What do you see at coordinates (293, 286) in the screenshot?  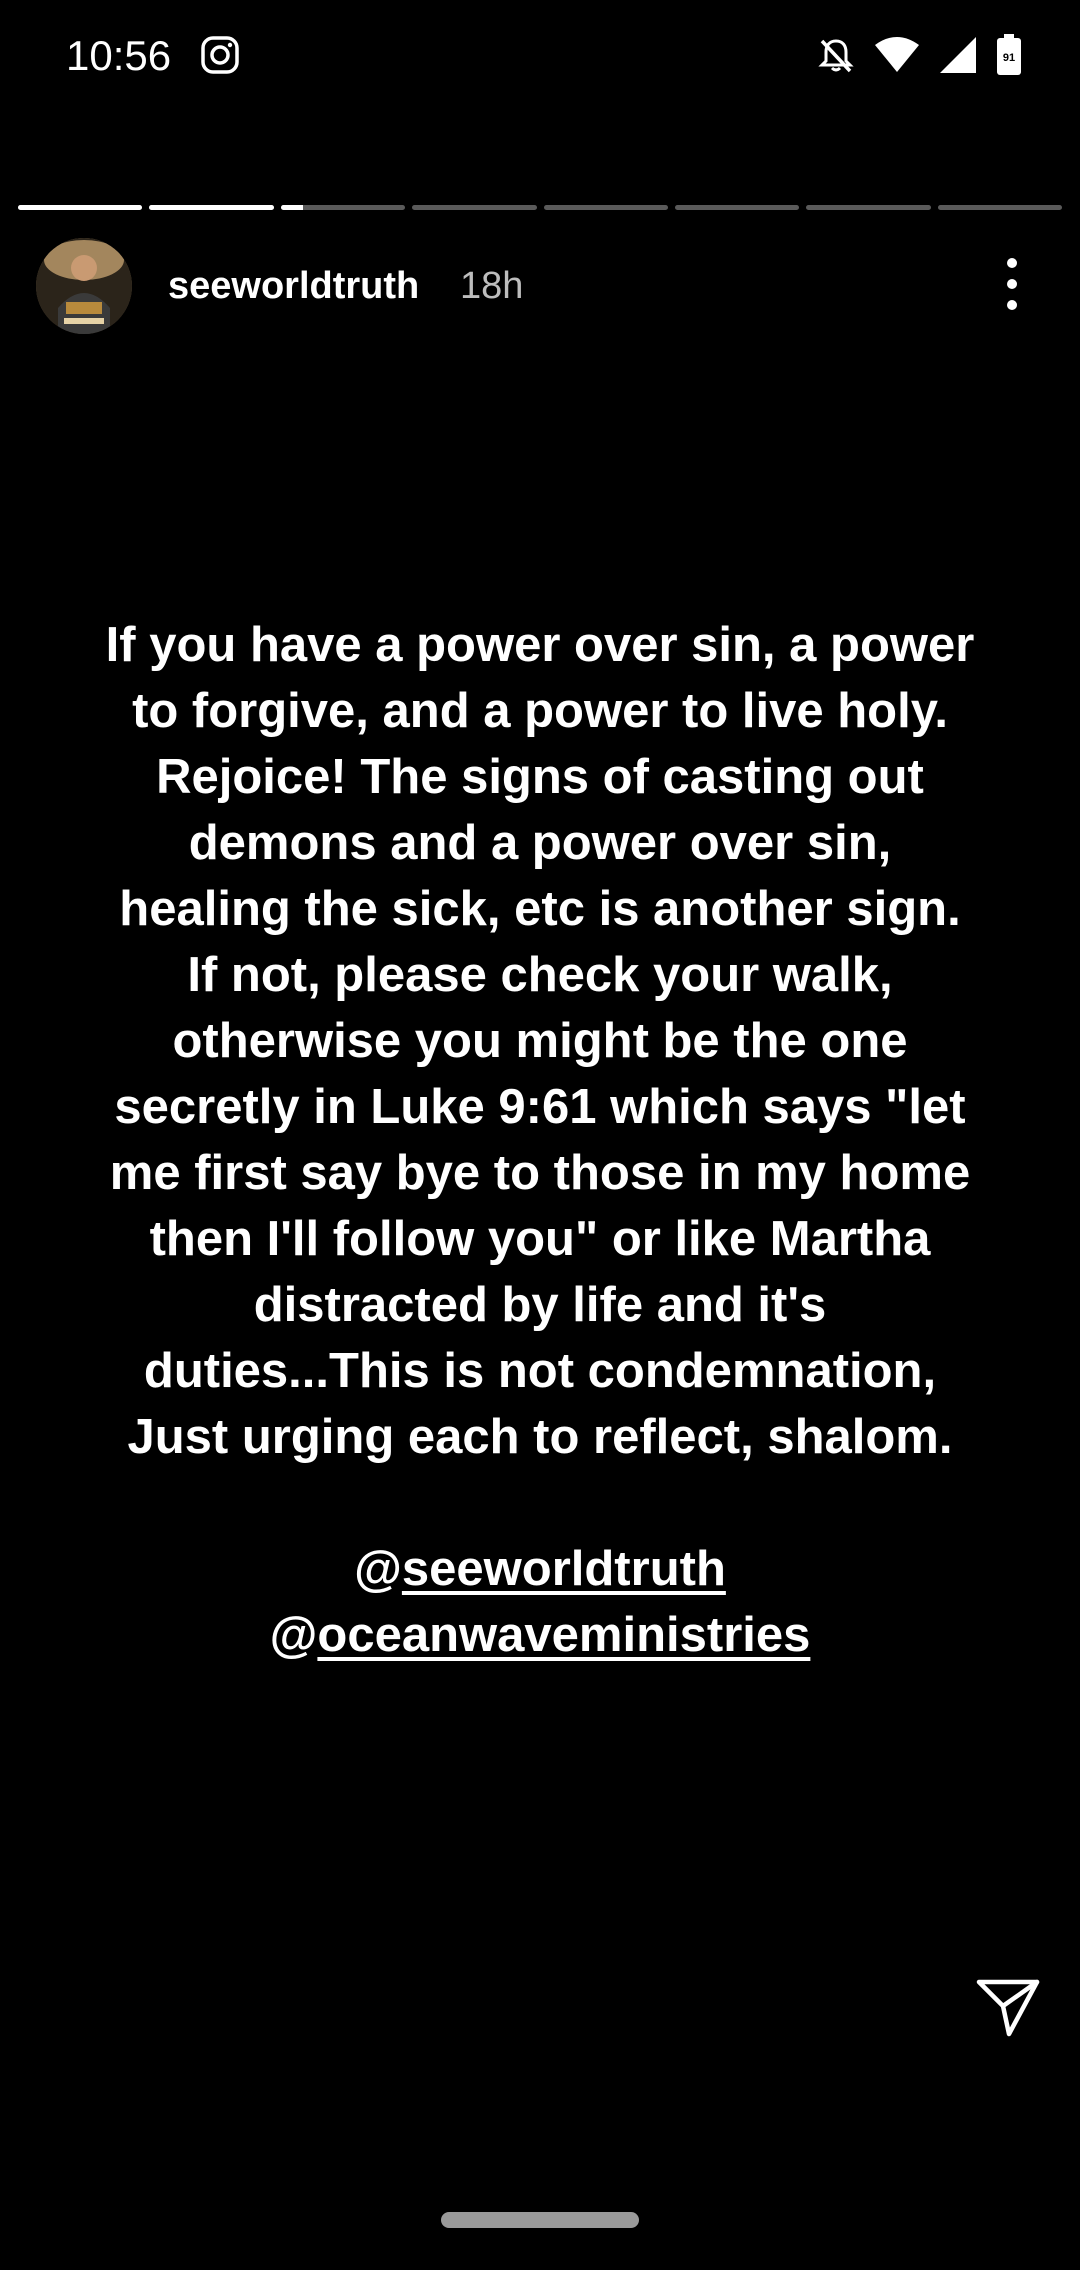 I see `username: seeworldtruth` at bounding box center [293, 286].